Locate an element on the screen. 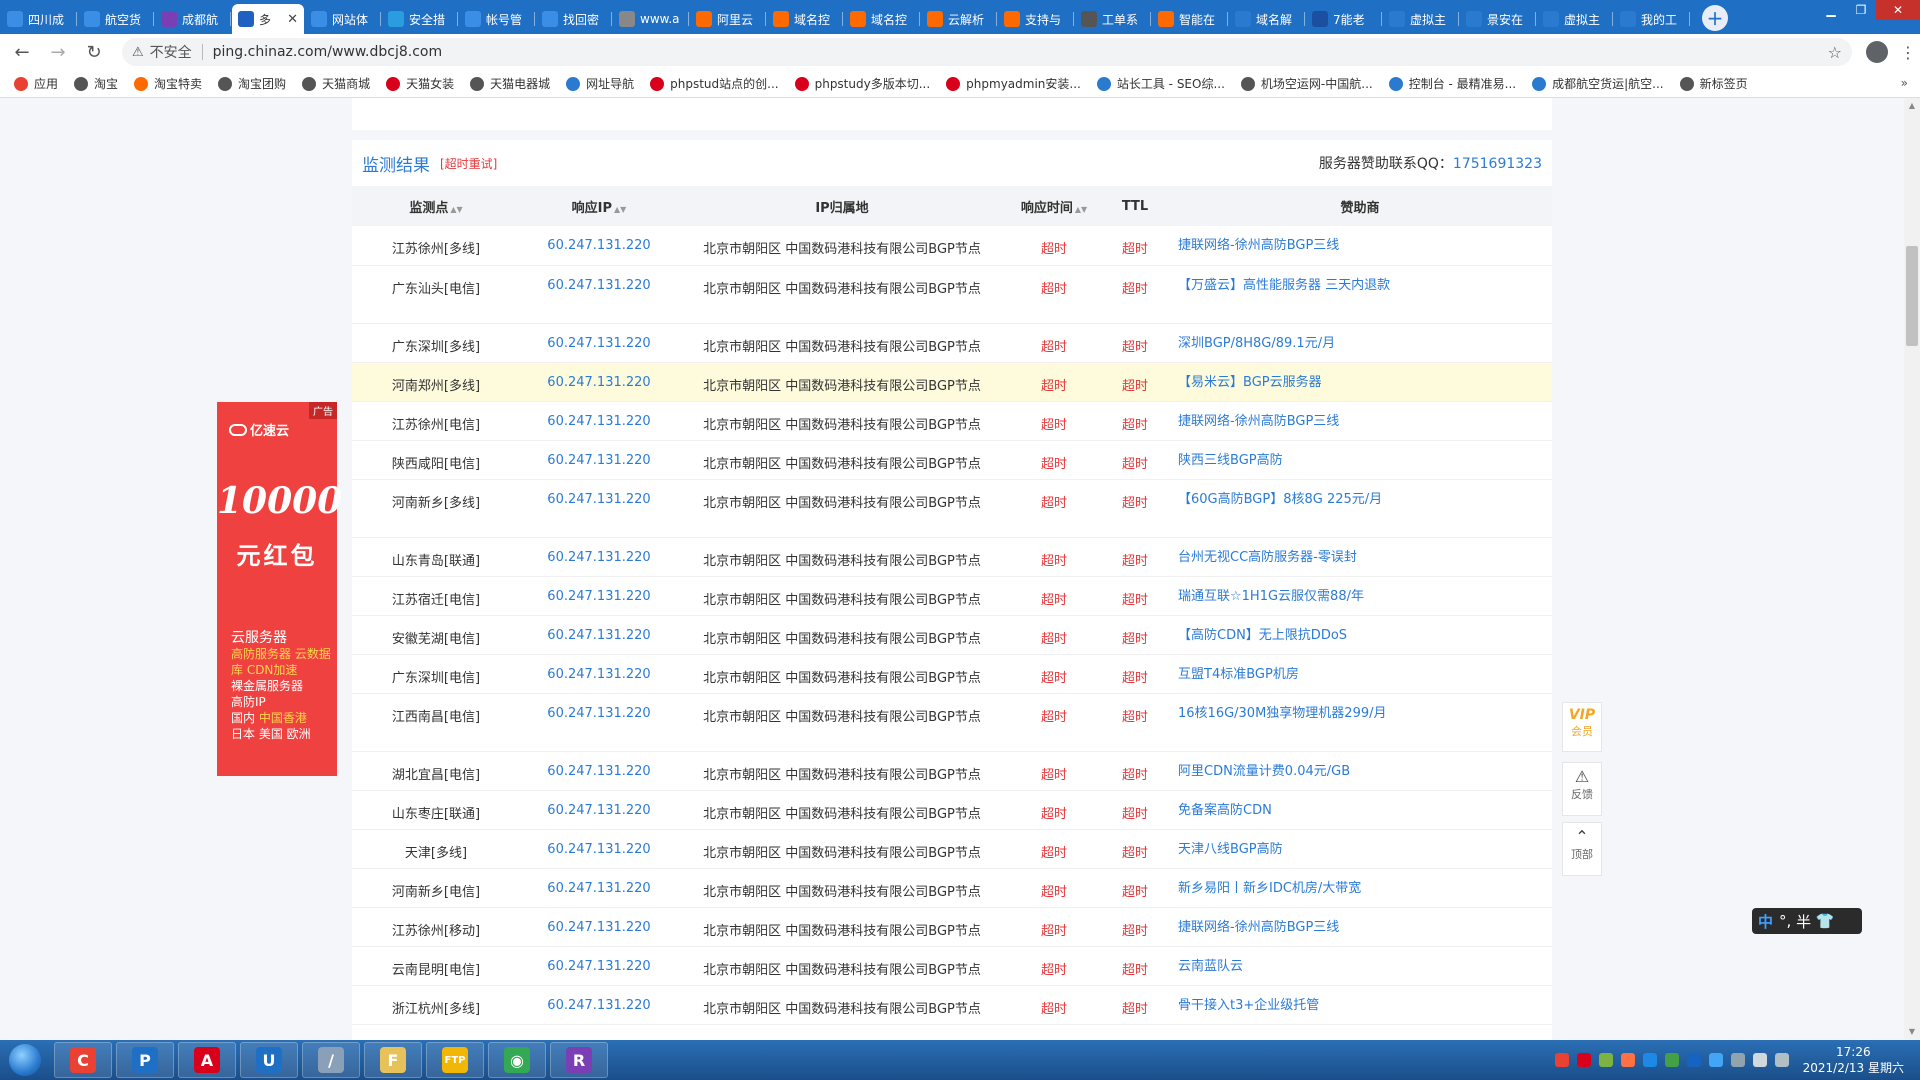 The height and width of the screenshot is (1080, 1920). browser-tab: 工单系 is located at coordinates (1113, 19).